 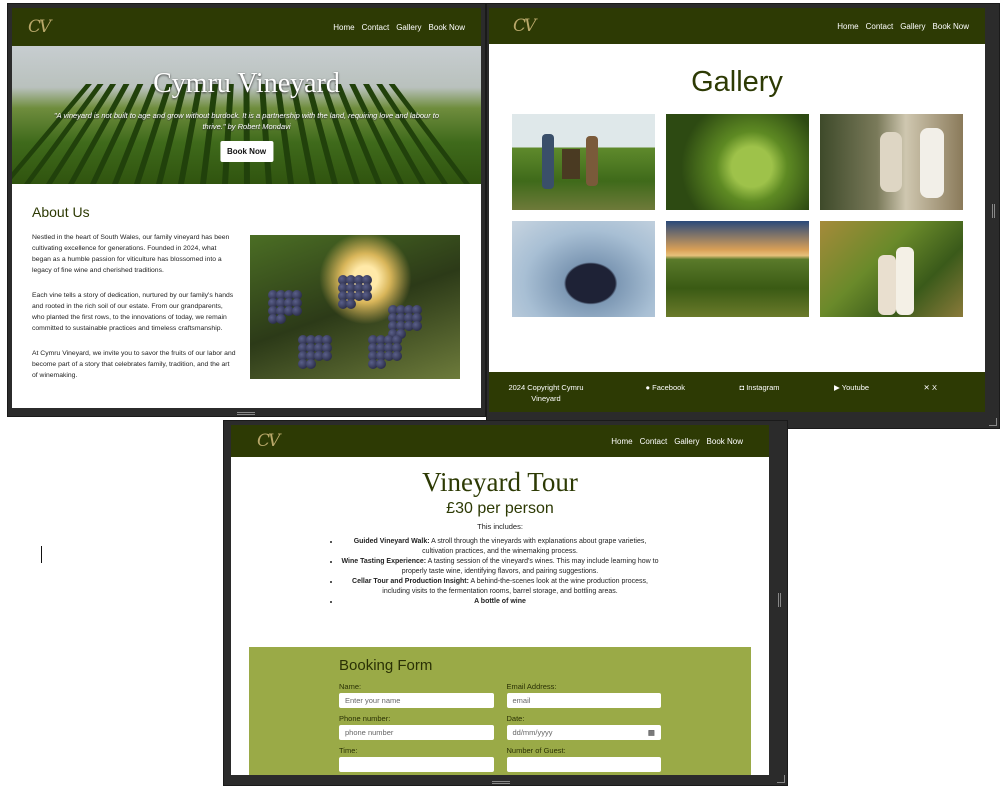 What do you see at coordinates (500, 526) in the screenshot?
I see `tour-includes-label: This includes:` at bounding box center [500, 526].